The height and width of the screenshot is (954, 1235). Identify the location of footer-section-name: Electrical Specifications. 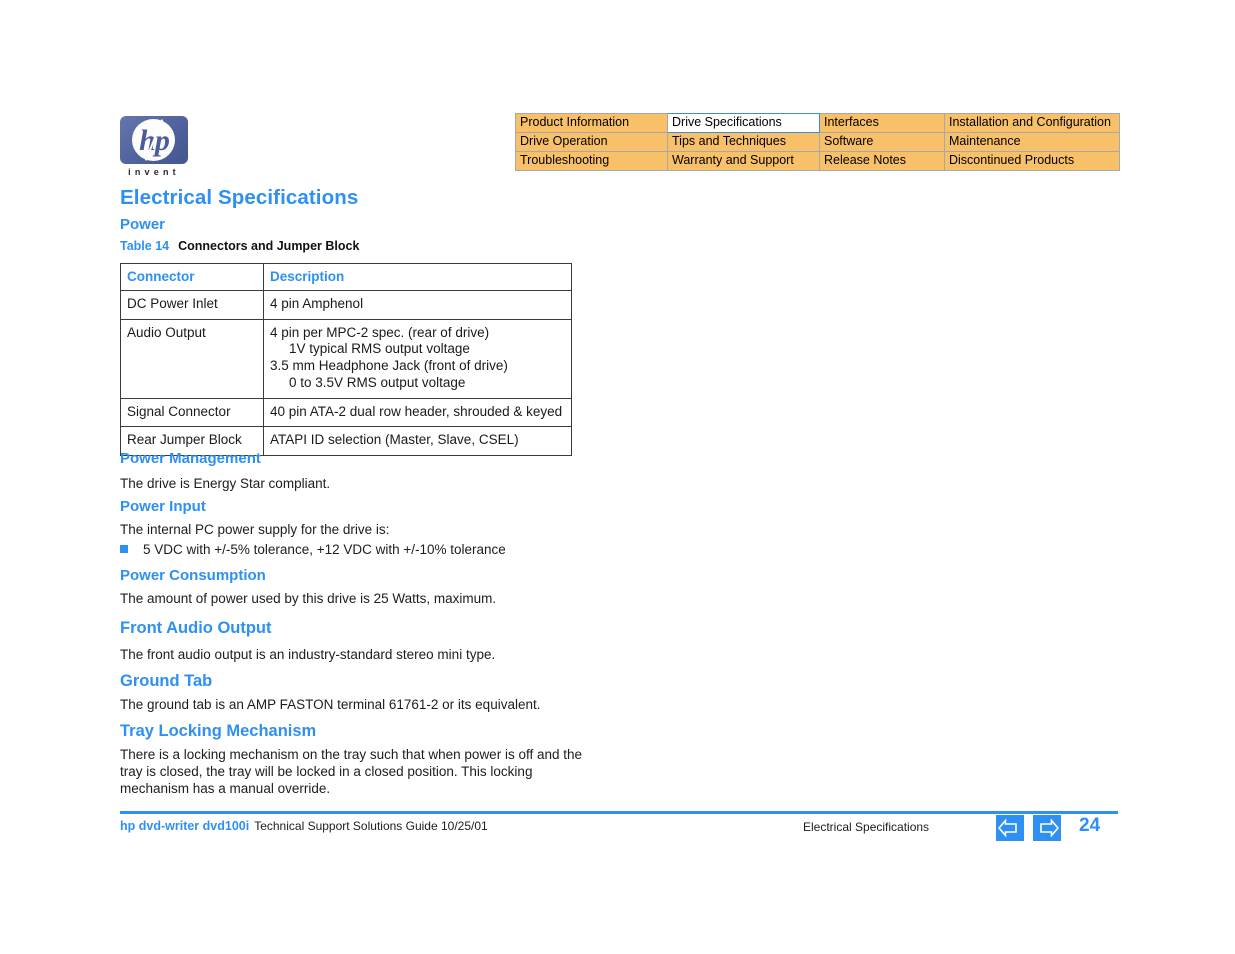
(866, 827).